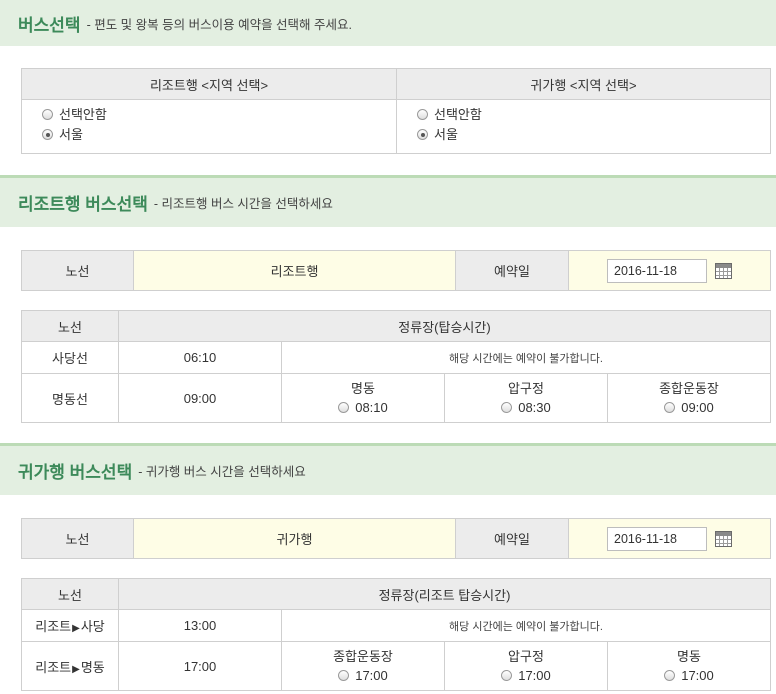 The image size is (776, 694). Describe the element at coordinates (388, 23) in the screenshot. I see `bus-select-header: 버스선택 - 편도 및 왕복 등의 버스이용 예약을 선택해 주세요.` at that location.